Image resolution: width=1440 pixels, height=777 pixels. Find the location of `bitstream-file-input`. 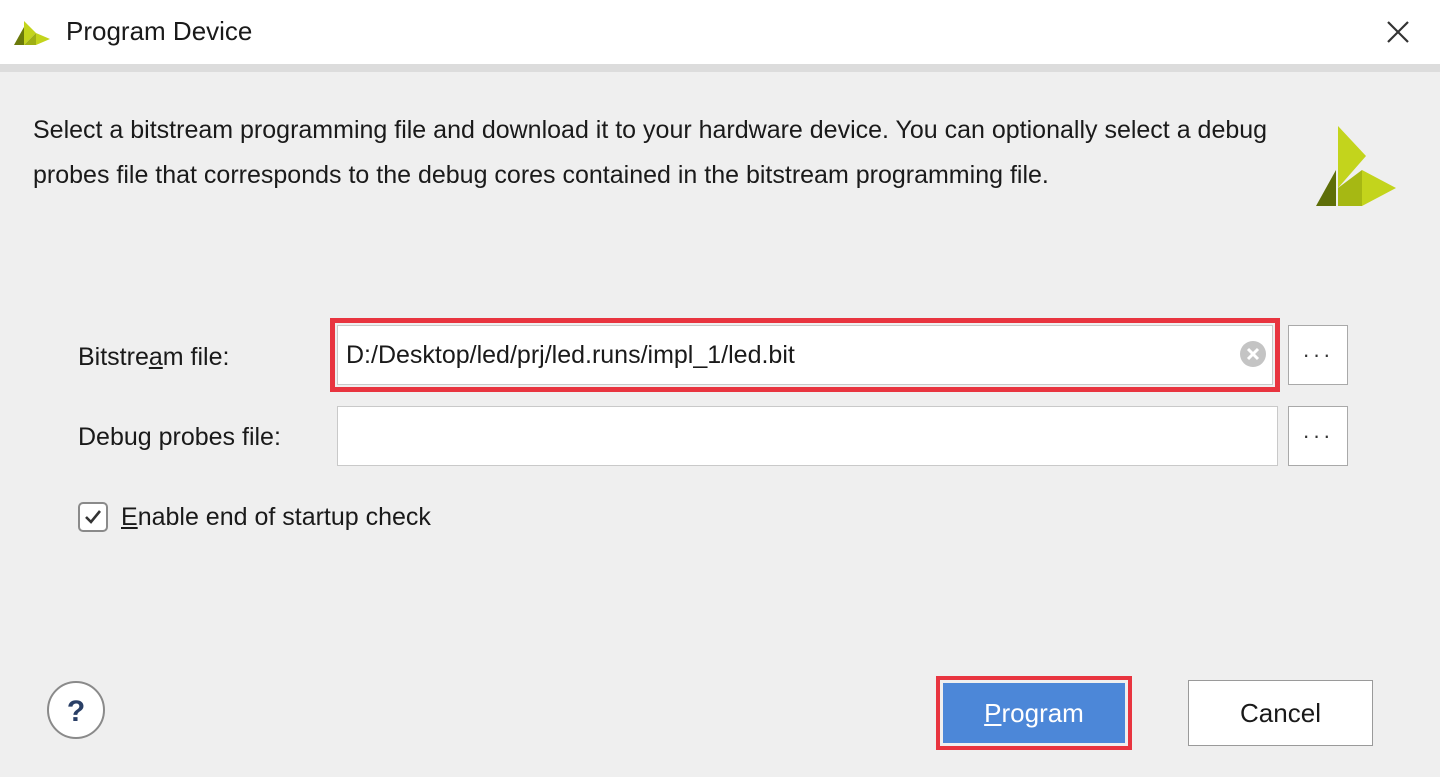

bitstream-file-input is located at coordinates (805, 355).